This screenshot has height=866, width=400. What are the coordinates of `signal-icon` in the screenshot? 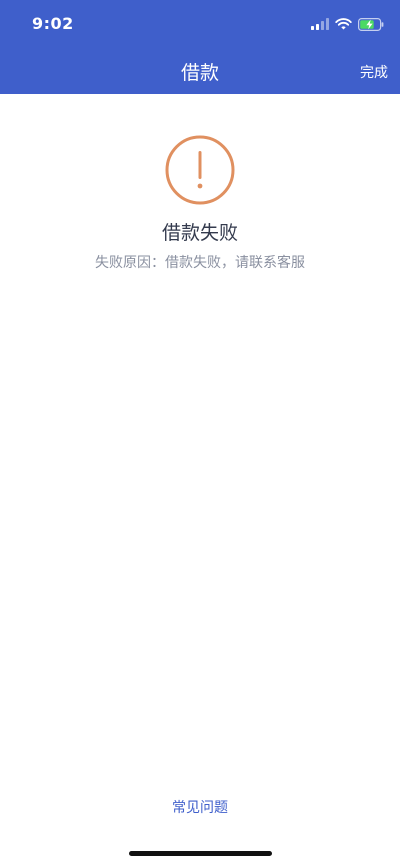 It's located at (320, 24).